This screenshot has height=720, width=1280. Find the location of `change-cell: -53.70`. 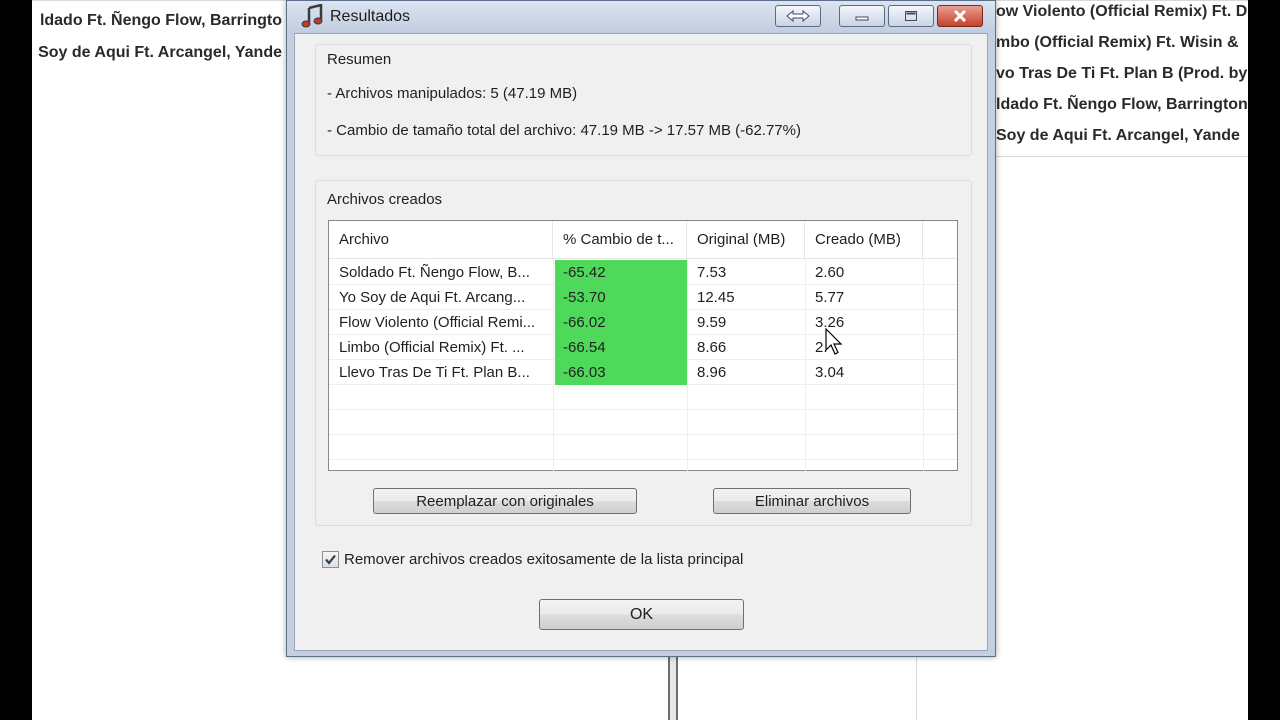

change-cell: -53.70 is located at coordinates (621, 297).